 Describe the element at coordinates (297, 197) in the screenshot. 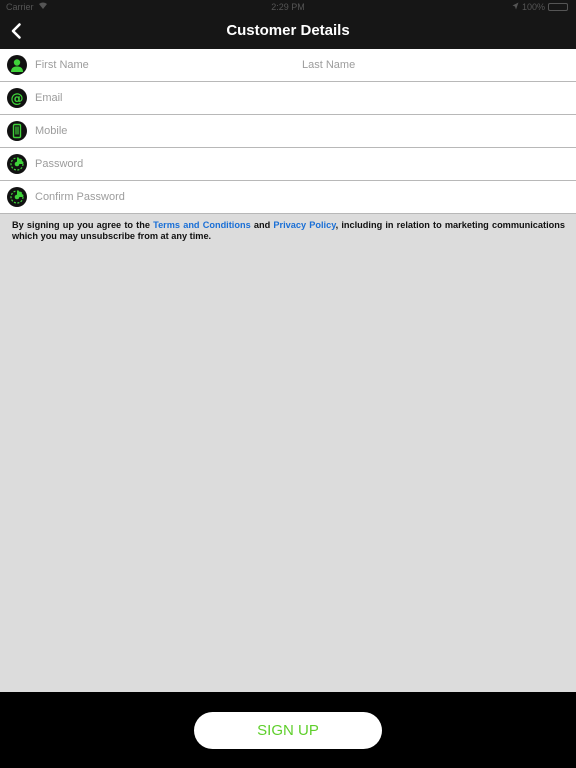

I see `confirm-password-input` at that location.